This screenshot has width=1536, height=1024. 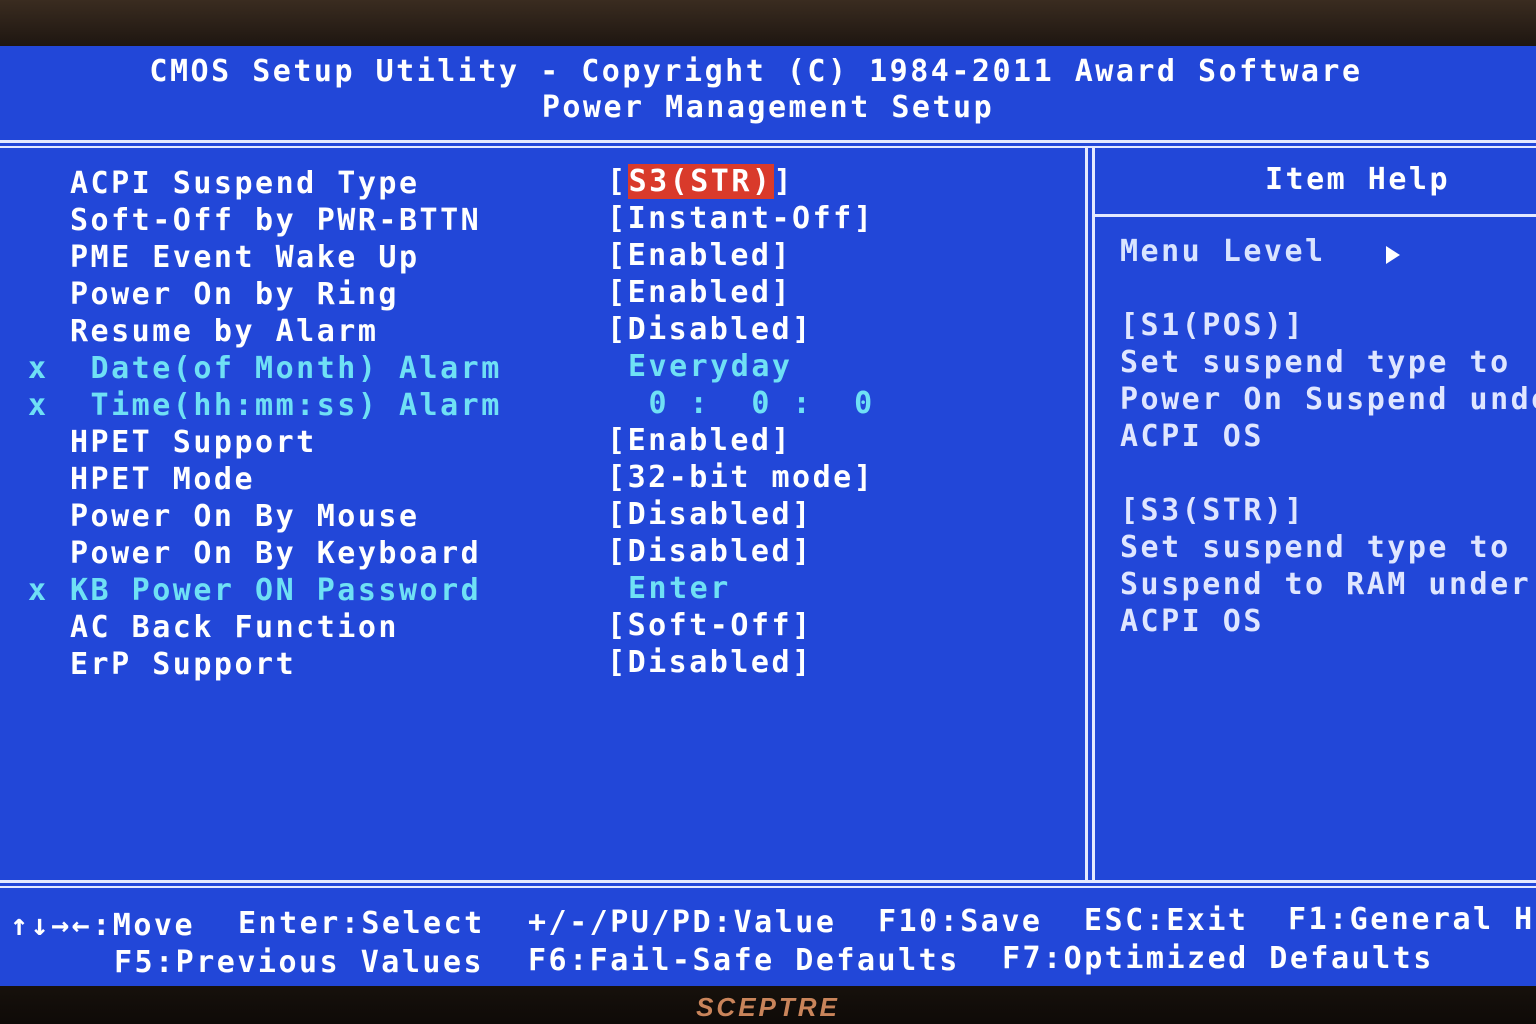 What do you see at coordinates (710, 366) in the screenshot?
I see `setting-value: Everyday` at bounding box center [710, 366].